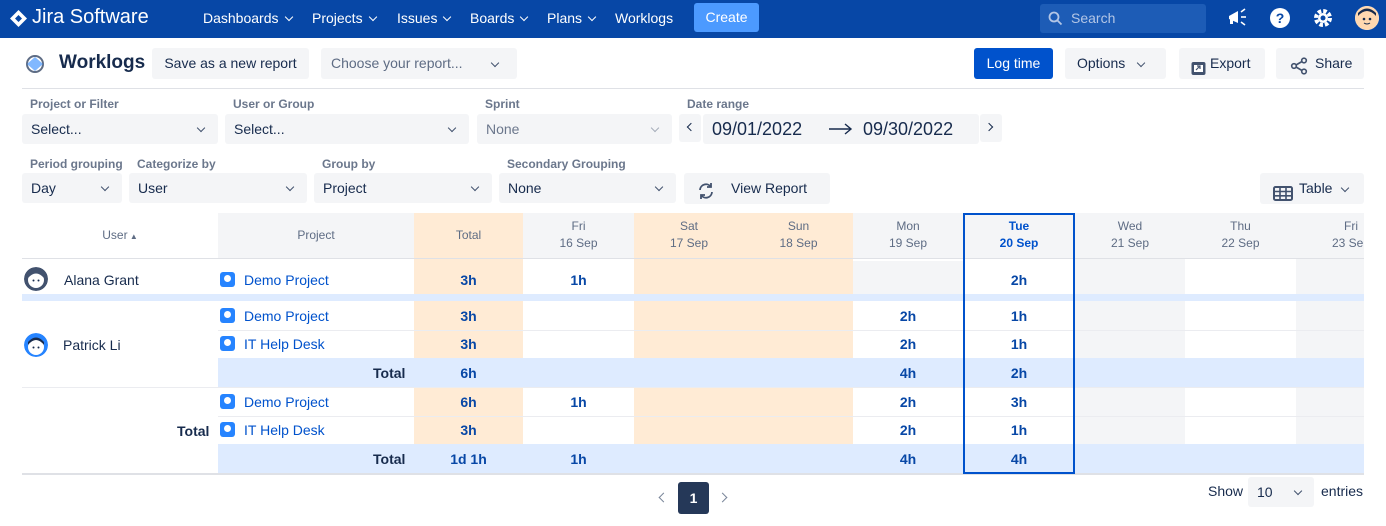 The width and height of the screenshot is (1386, 526). I want to click on categorize-select: User, so click(218, 188).